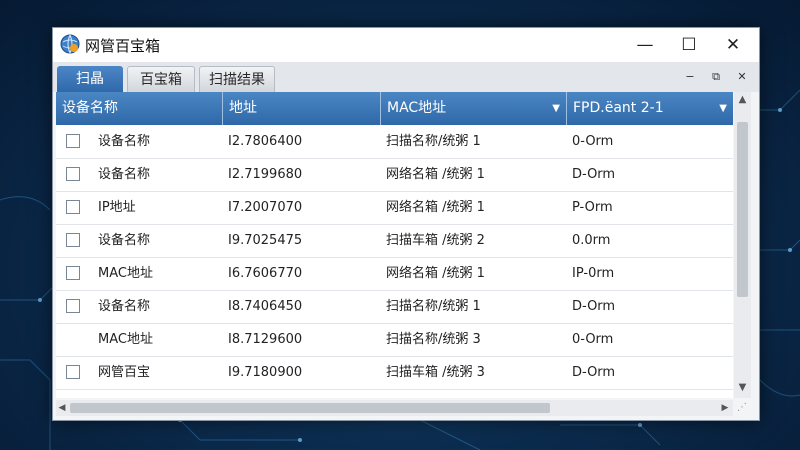 The image size is (800, 450). What do you see at coordinates (265, 207) in the screenshot?
I see `cell-address: I7.2007070` at bounding box center [265, 207].